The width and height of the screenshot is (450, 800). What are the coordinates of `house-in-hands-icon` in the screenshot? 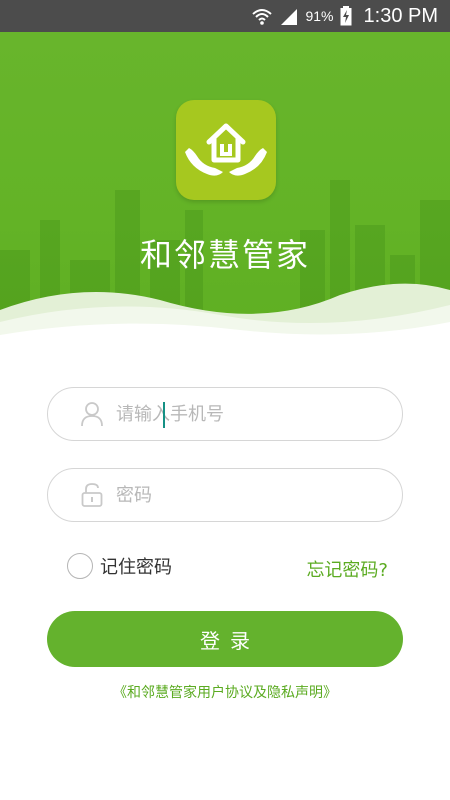 It's located at (226, 150).